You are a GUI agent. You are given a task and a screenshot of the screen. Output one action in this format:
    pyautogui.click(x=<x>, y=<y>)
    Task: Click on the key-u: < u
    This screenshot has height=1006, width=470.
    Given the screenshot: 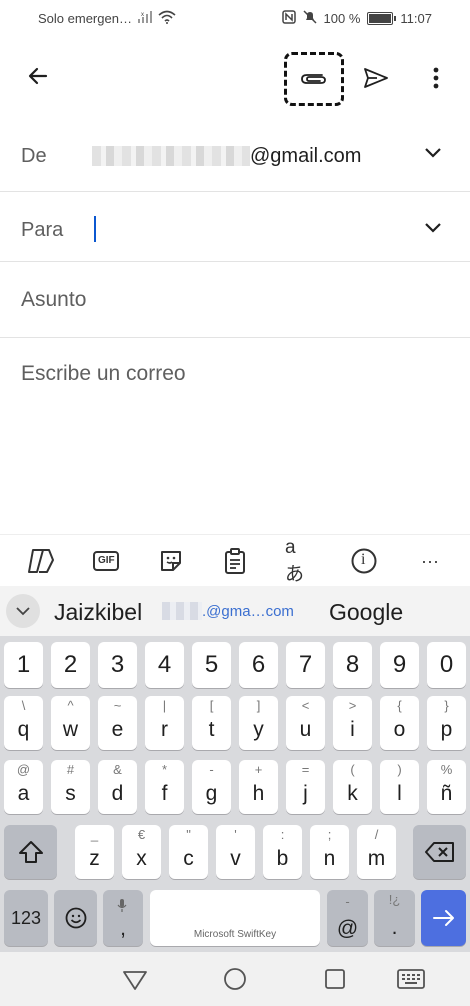 What is the action you would take?
    pyautogui.click(x=305, y=723)
    